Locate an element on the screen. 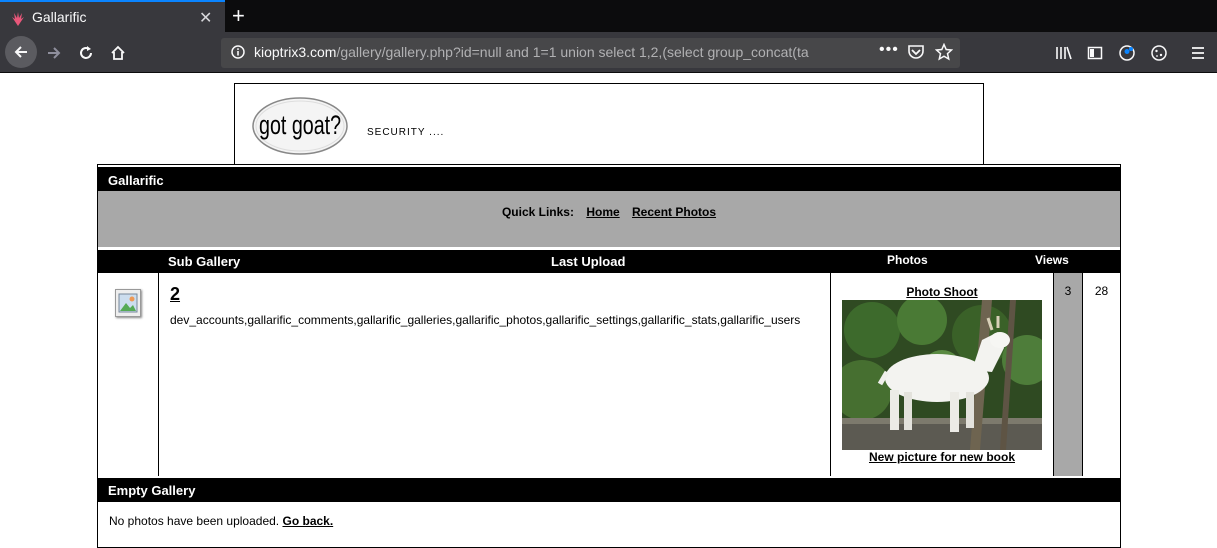  sidebar-button is located at coordinates (1095, 53).